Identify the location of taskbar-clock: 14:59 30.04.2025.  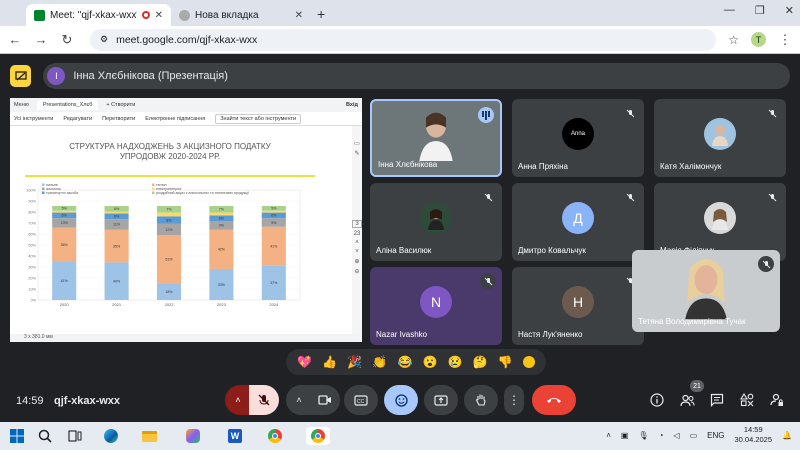
(753, 435).